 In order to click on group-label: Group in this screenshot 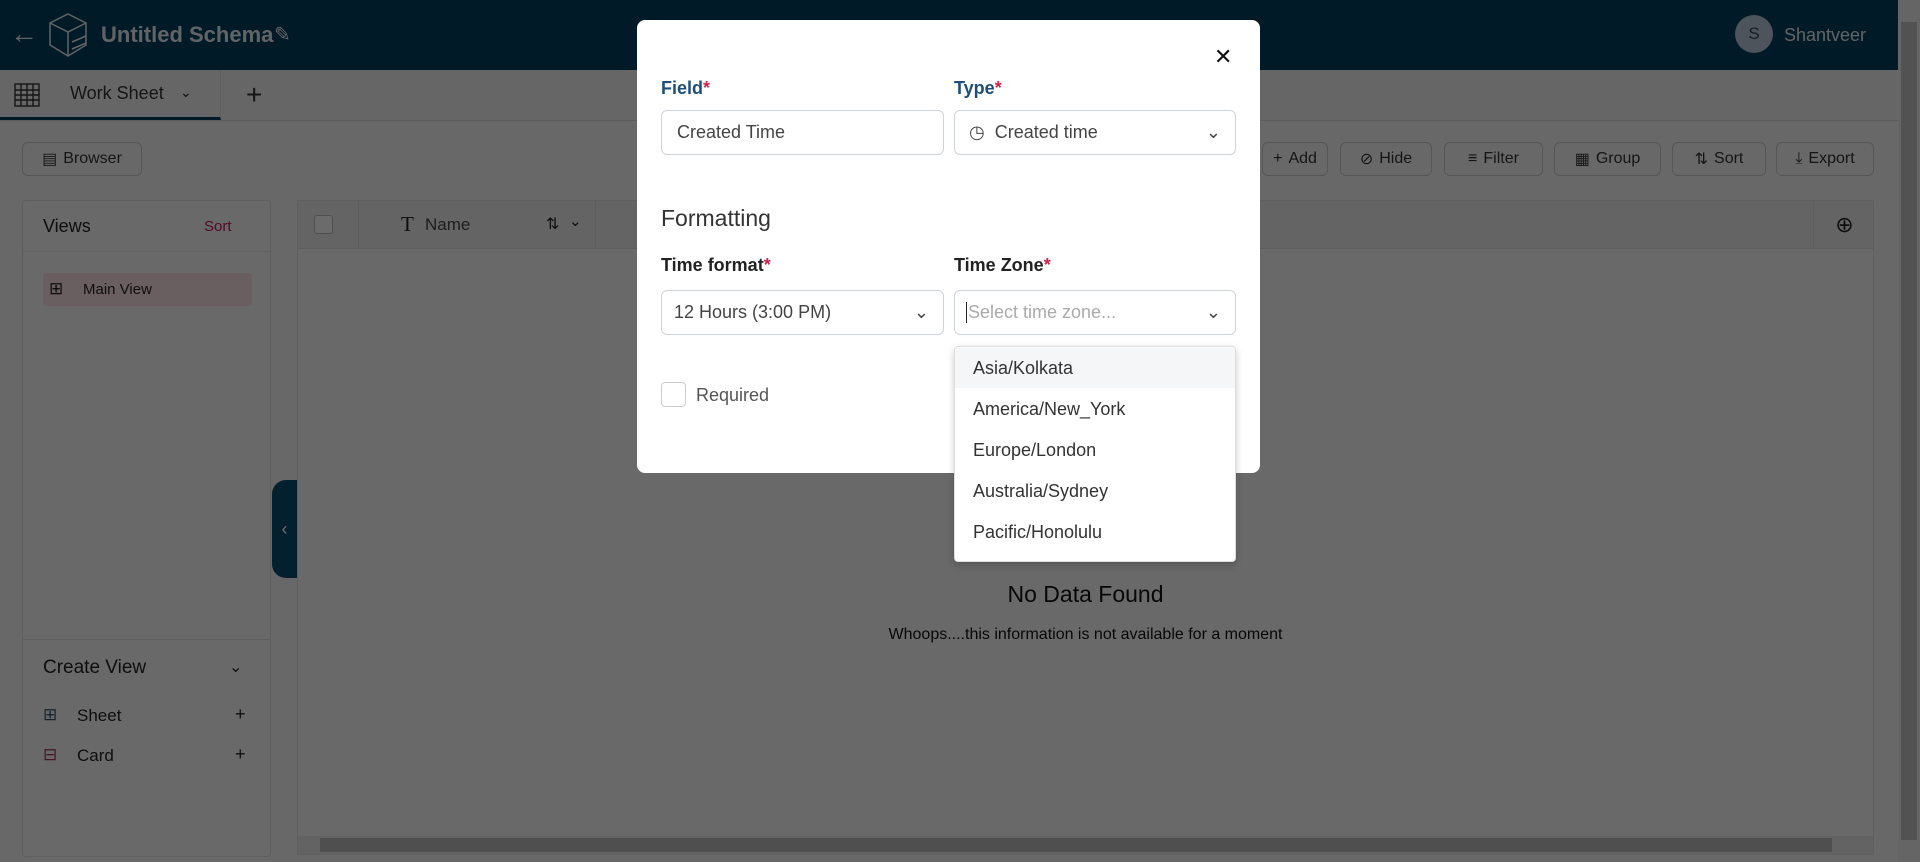, I will do `click(1618, 158)`.